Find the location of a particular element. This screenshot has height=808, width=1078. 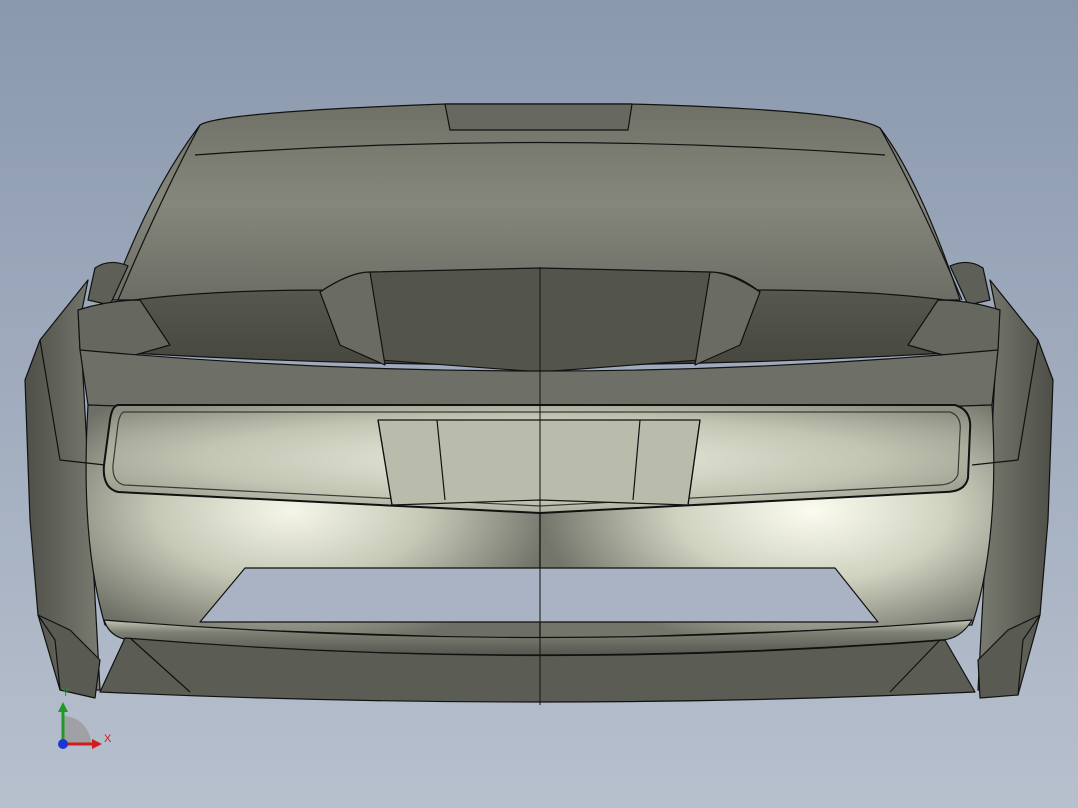

x-axis-arrowhead-icon is located at coordinates (97, 744).